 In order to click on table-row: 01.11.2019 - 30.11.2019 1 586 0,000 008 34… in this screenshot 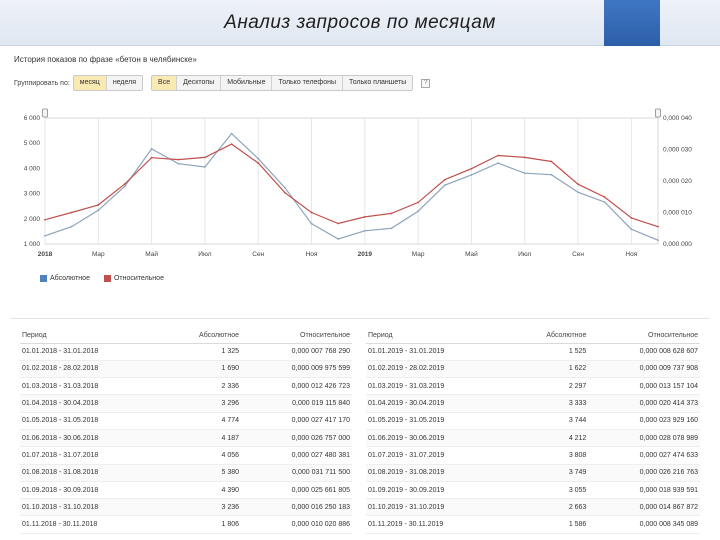, I will do `click(533, 524)`.